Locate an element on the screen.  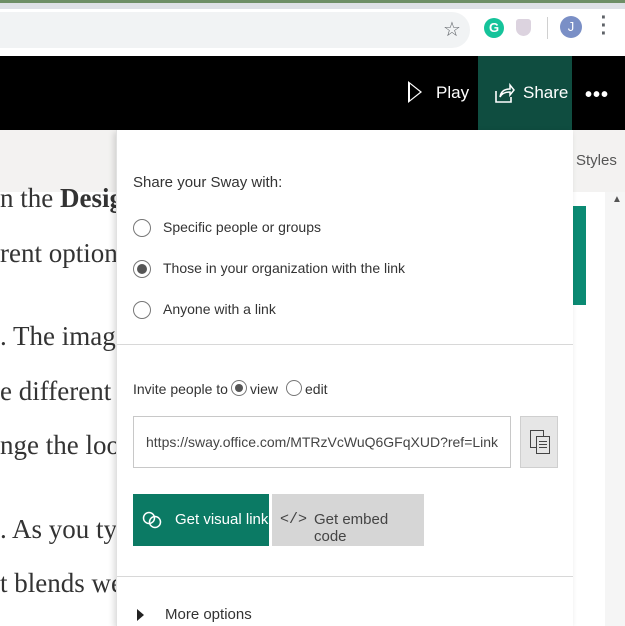
app-header: Play Share ••• is located at coordinates (312, 93).